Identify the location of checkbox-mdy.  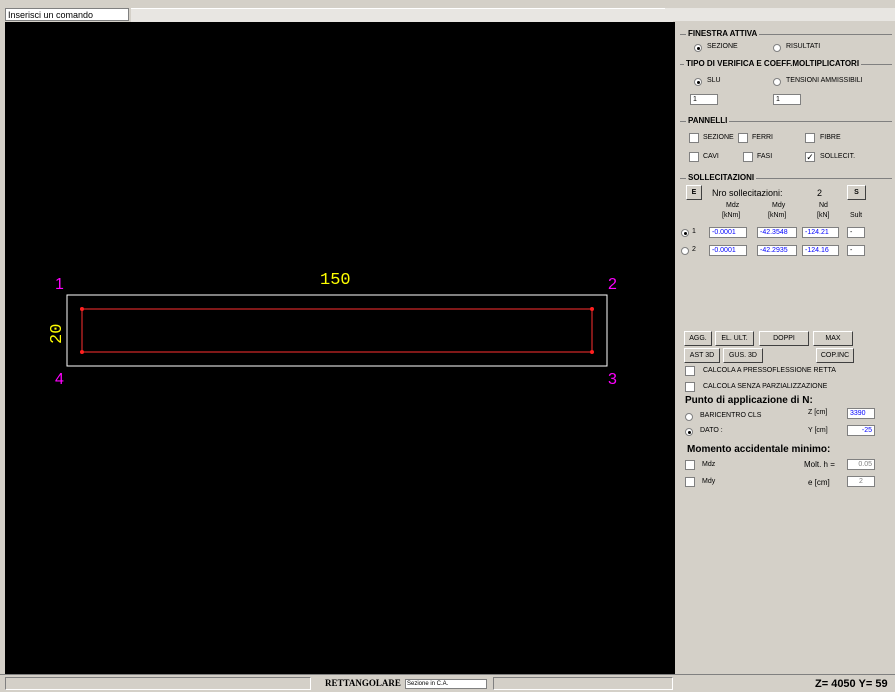
(690, 482).